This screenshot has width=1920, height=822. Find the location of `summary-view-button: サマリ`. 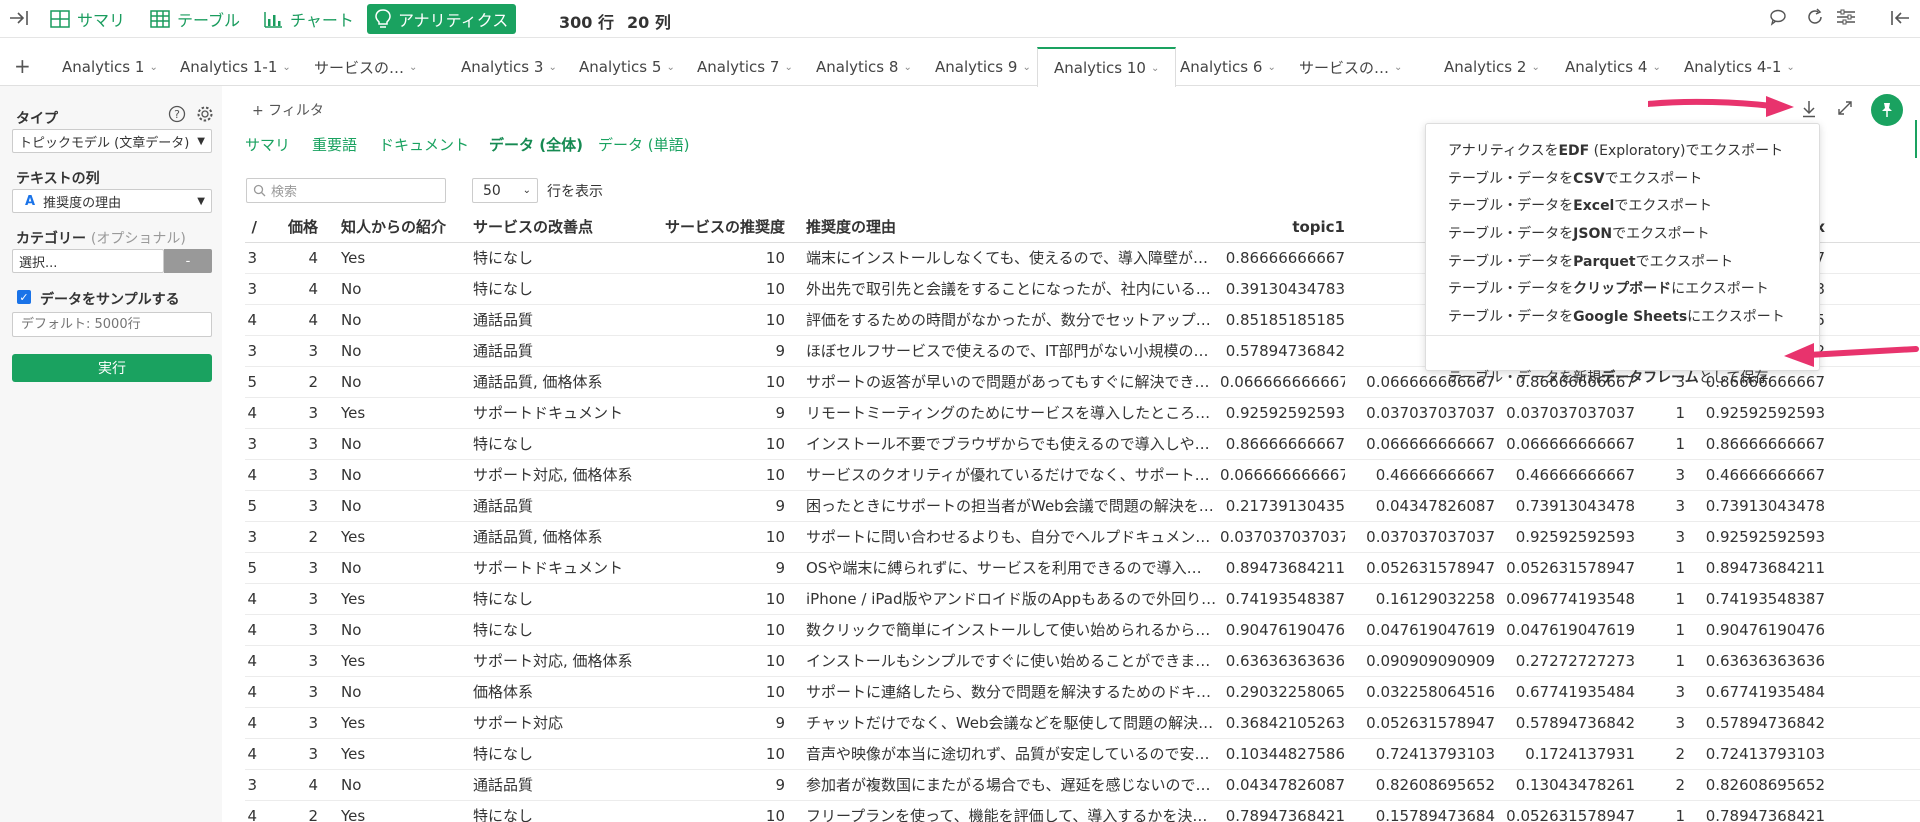

summary-view-button: サマリ is located at coordinates (87, 19).